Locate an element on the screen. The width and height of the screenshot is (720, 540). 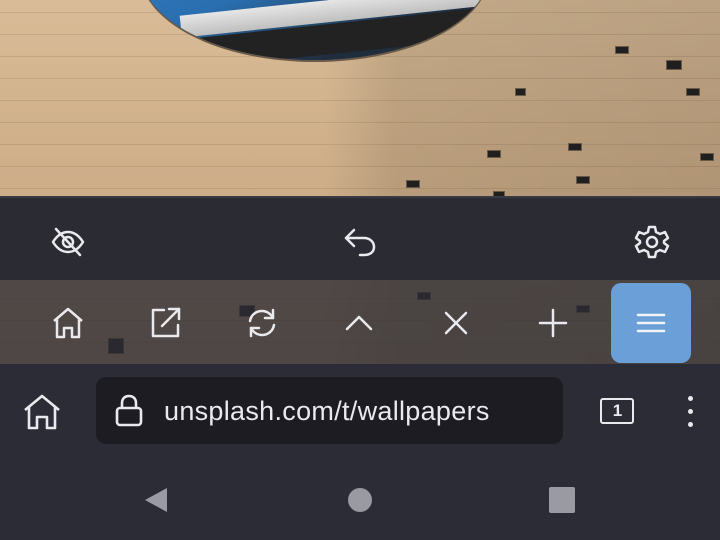
system-nav-bar is located at coordinates (360, 500).